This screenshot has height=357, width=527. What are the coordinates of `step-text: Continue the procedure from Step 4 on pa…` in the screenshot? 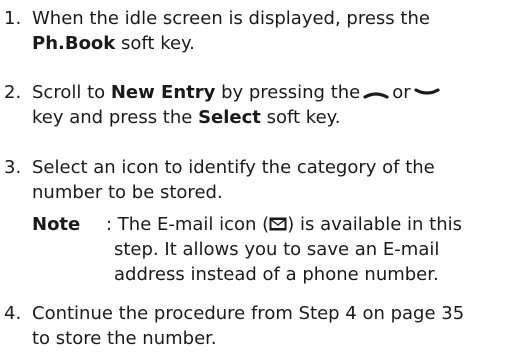 It's located at (278, 326).